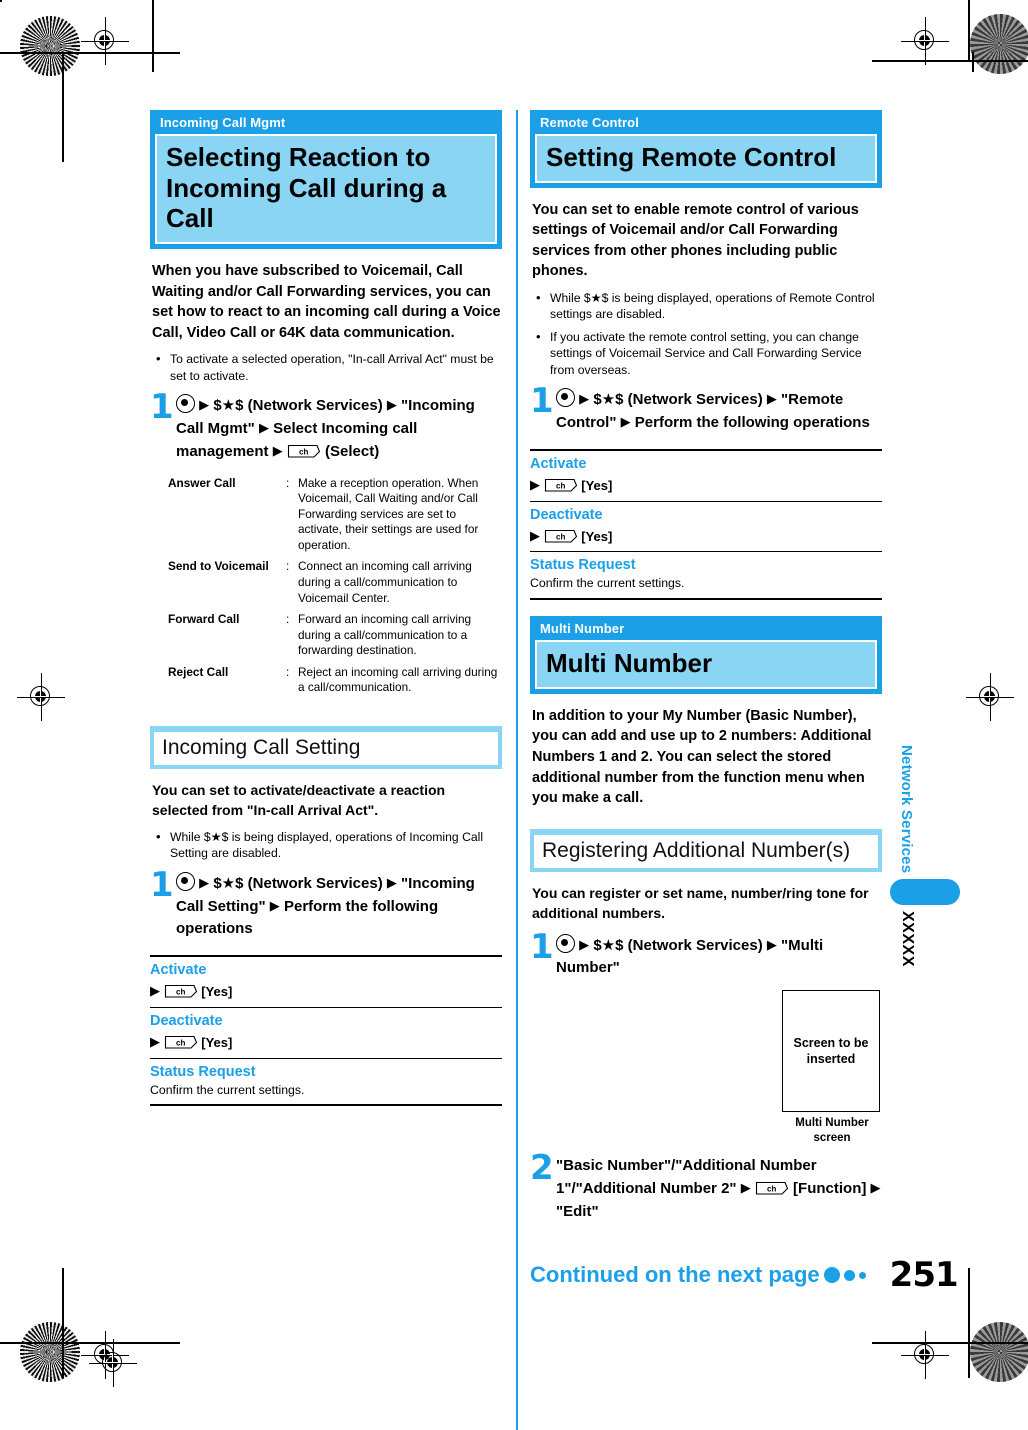 The image size is (1028, 1430). I want to click on chapter-title: Setting Remote Control, so click(706, 158).